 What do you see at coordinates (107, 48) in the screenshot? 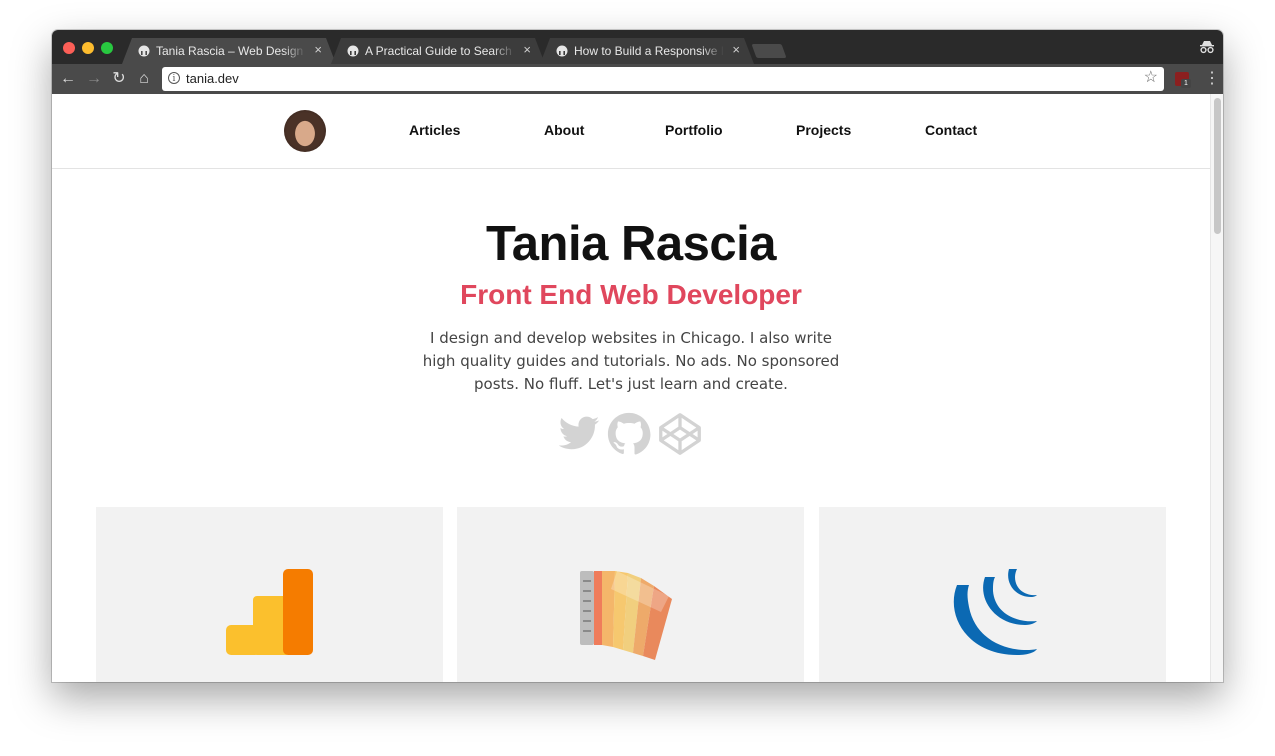
I see `maximize-window-button` at bounding box center [107, 48].